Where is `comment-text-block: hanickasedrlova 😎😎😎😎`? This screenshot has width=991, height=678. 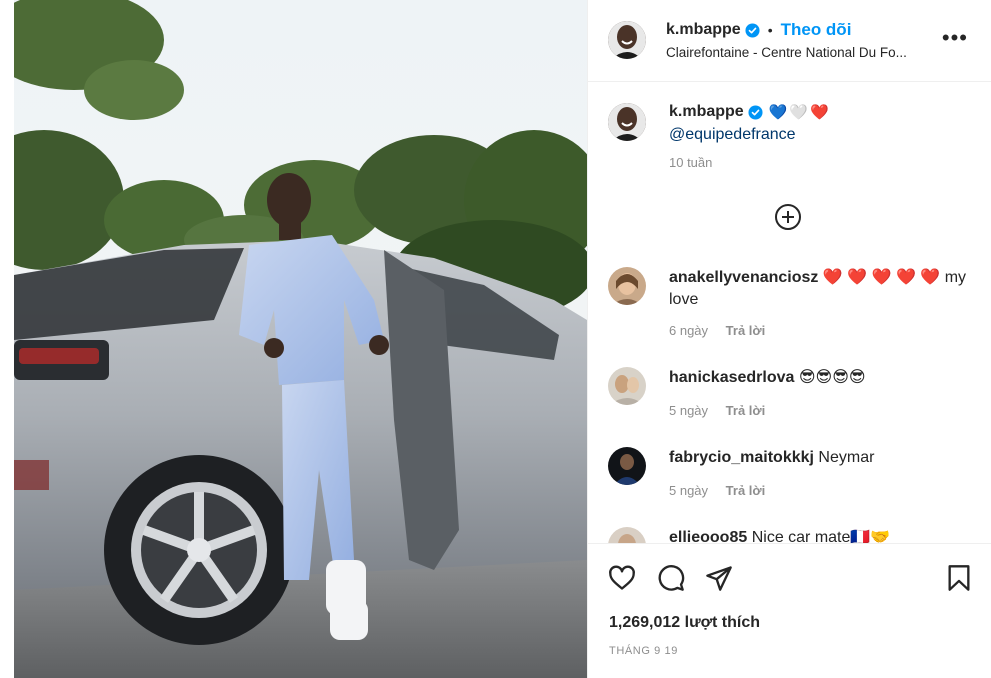
comment-text-block: hanickasedrlova 😎😎😎😎 is located at coordinates (819, 378).